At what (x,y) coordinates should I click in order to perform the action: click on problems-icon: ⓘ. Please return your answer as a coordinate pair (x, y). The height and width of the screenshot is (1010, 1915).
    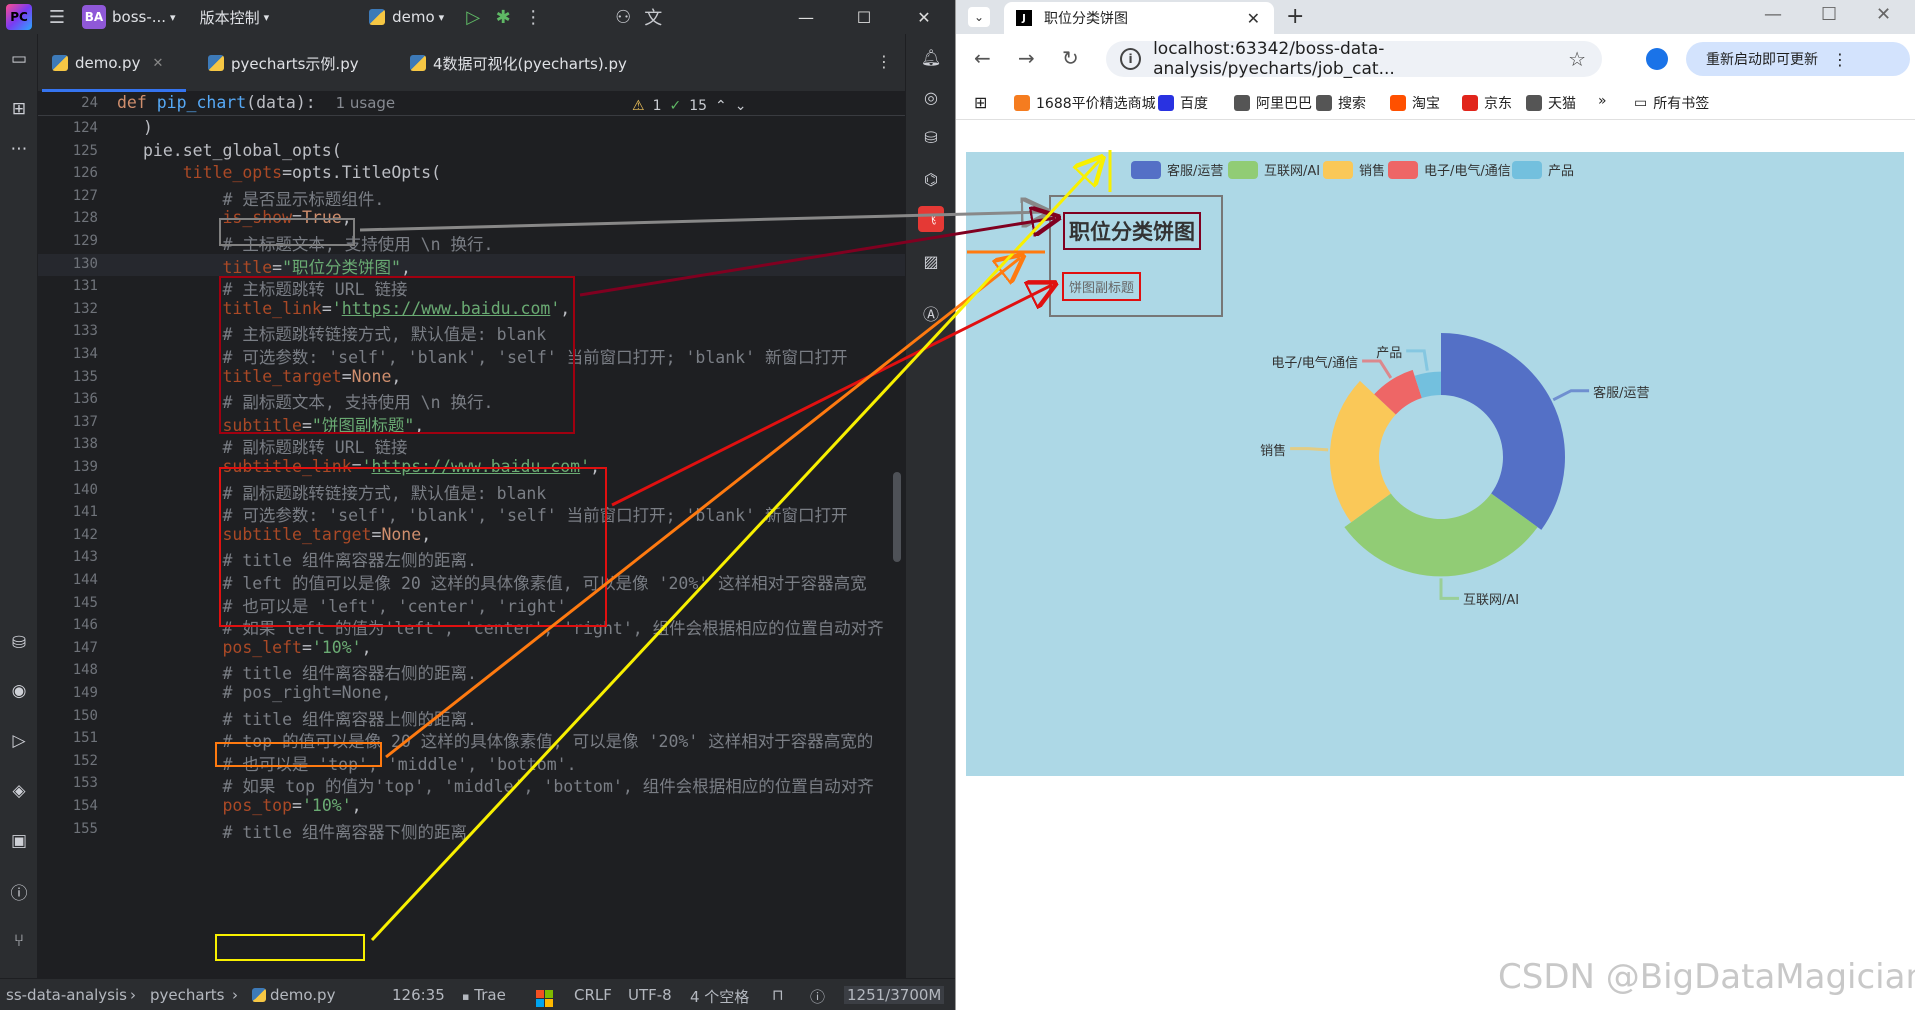
    Looking at the image, I should click on (19, 891).